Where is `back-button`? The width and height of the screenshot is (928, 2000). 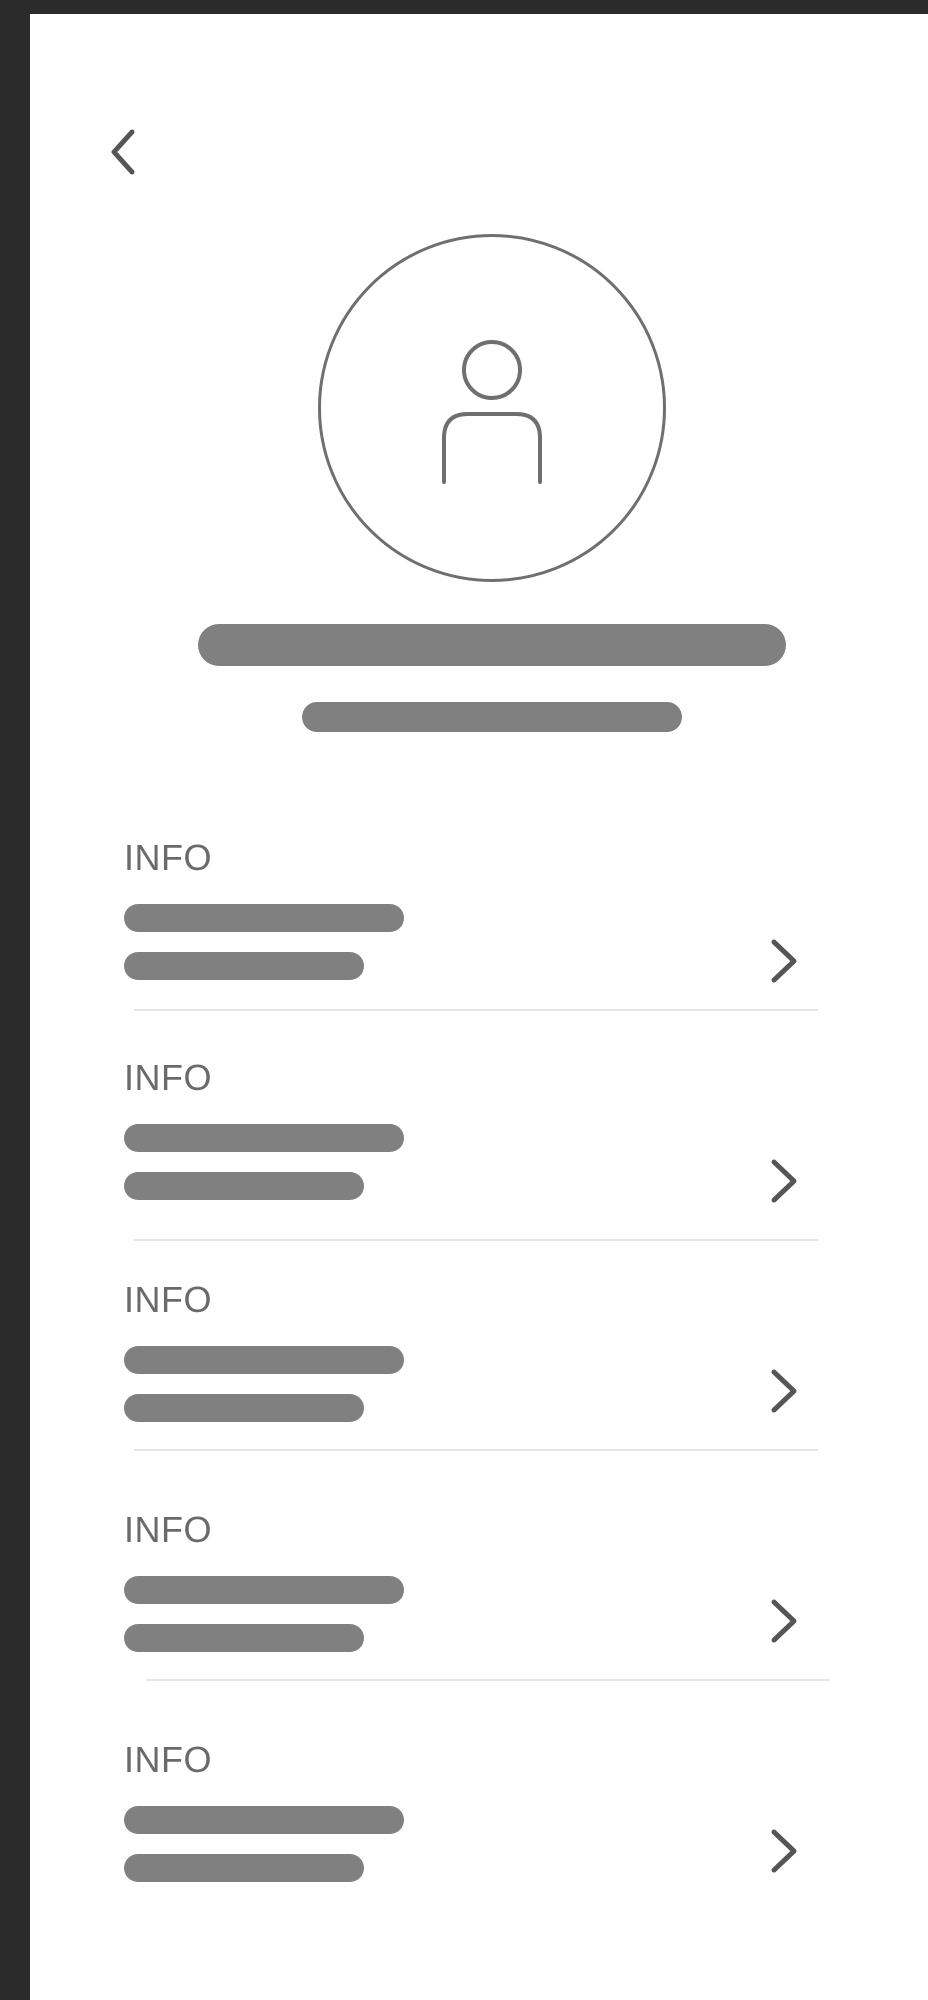 back-button is located at coordinates (124, 152).